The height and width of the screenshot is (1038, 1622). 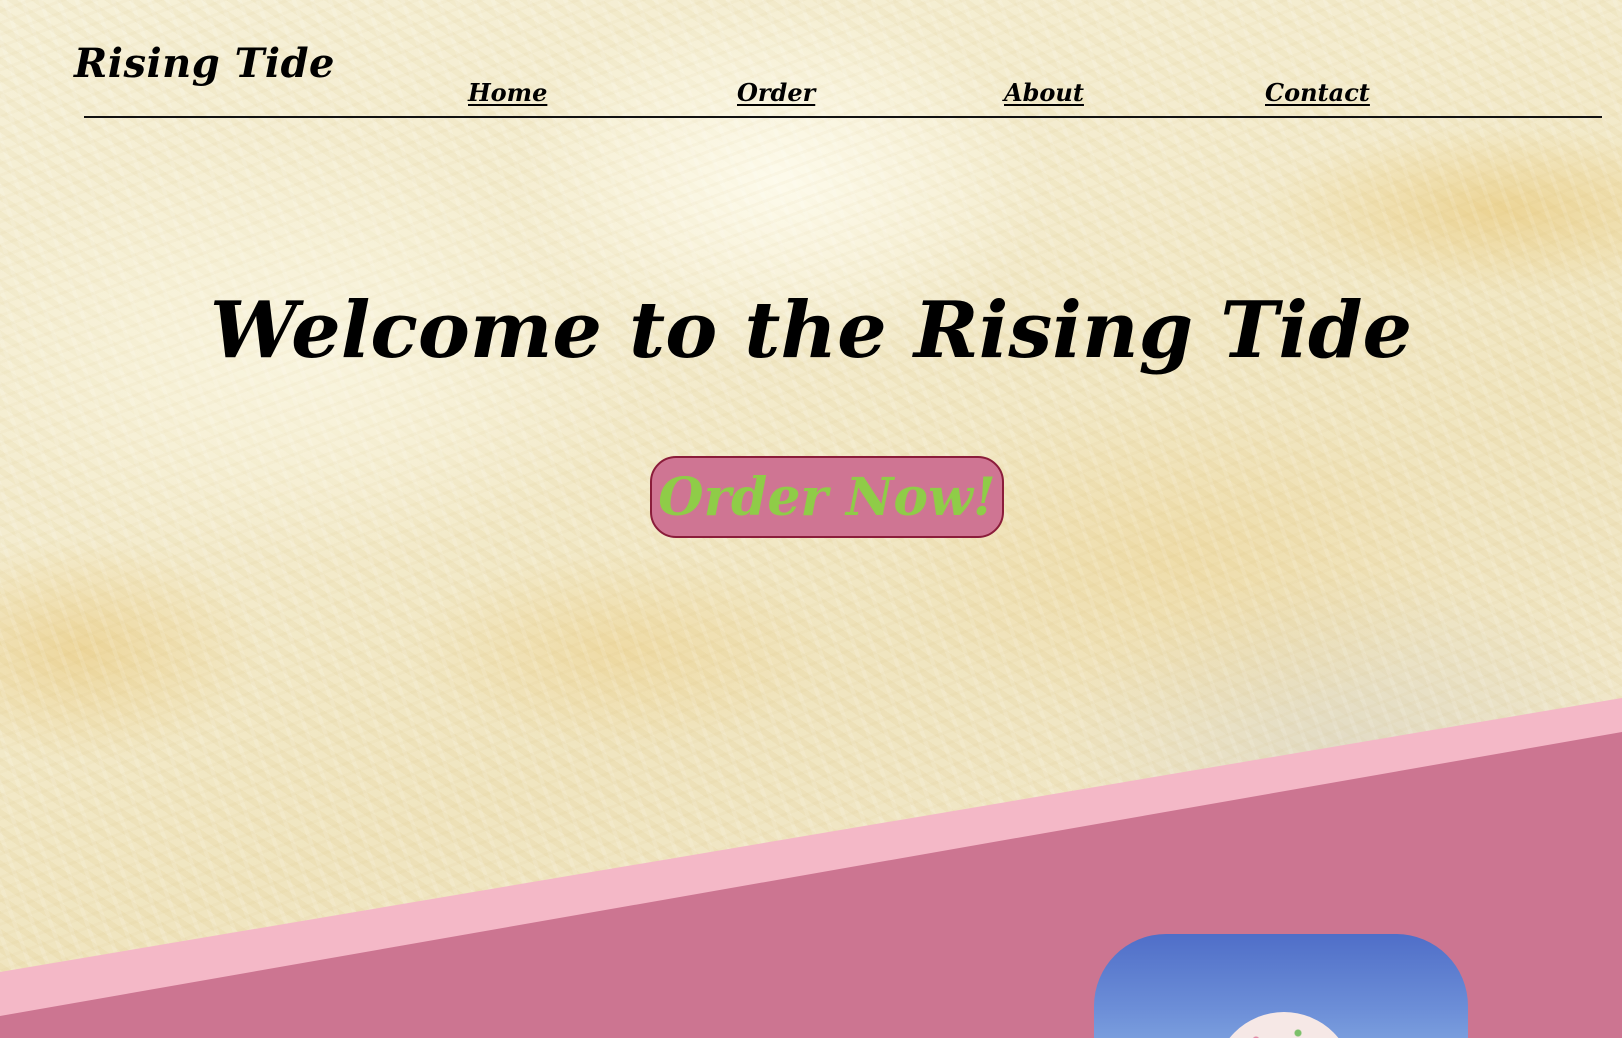 What do you see at coordinates (1317, 92) in the screenshot?
I see `nav-link-contact: Contact` at bounding box center [1317, 92].